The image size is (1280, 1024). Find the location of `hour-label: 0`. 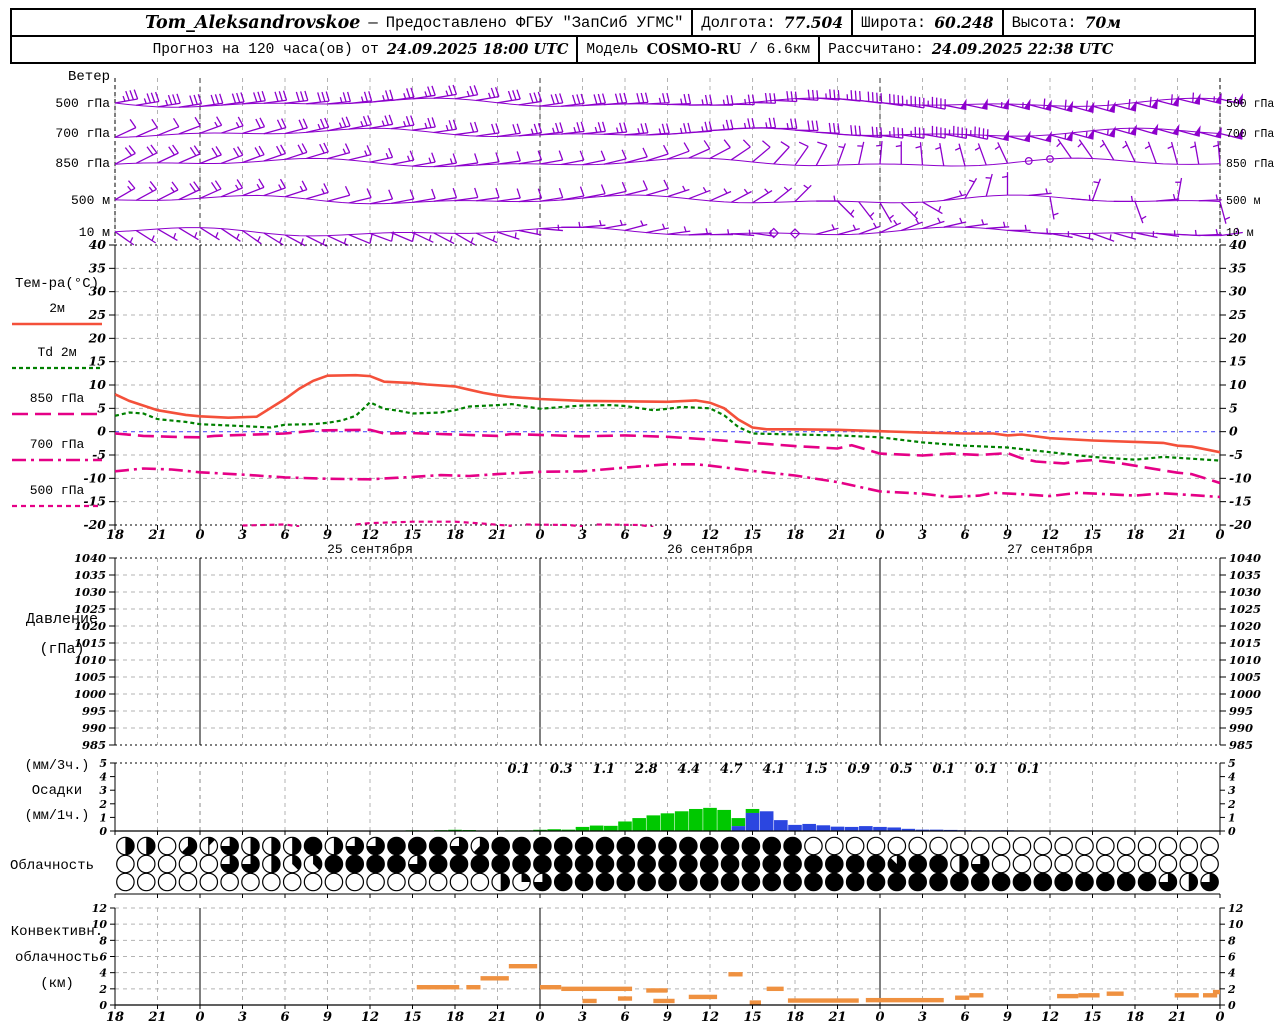

hour-label: 0 is located at coordinates (879, 535).